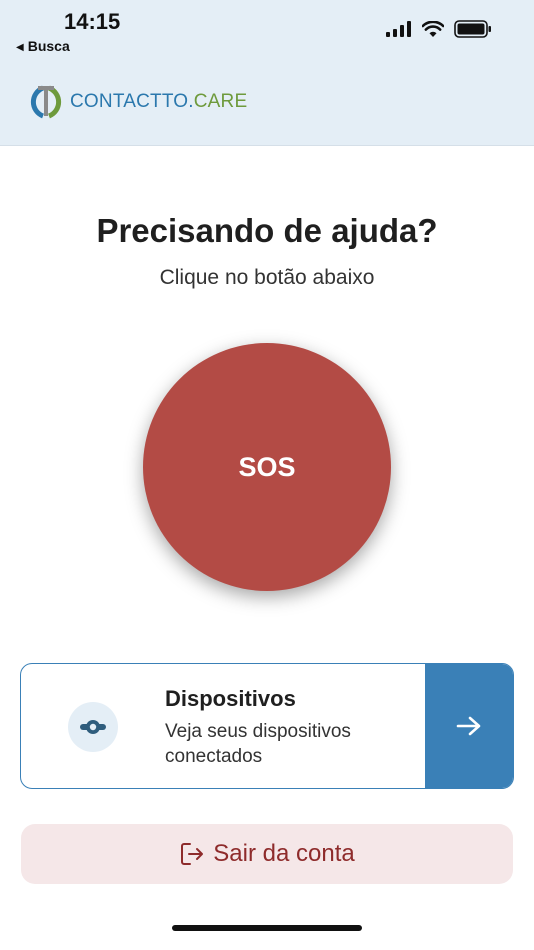  What do you see at coordinates (92, 21) in the screenshot?
I see `status-time: 14:15` at bounding box center [92, 21].